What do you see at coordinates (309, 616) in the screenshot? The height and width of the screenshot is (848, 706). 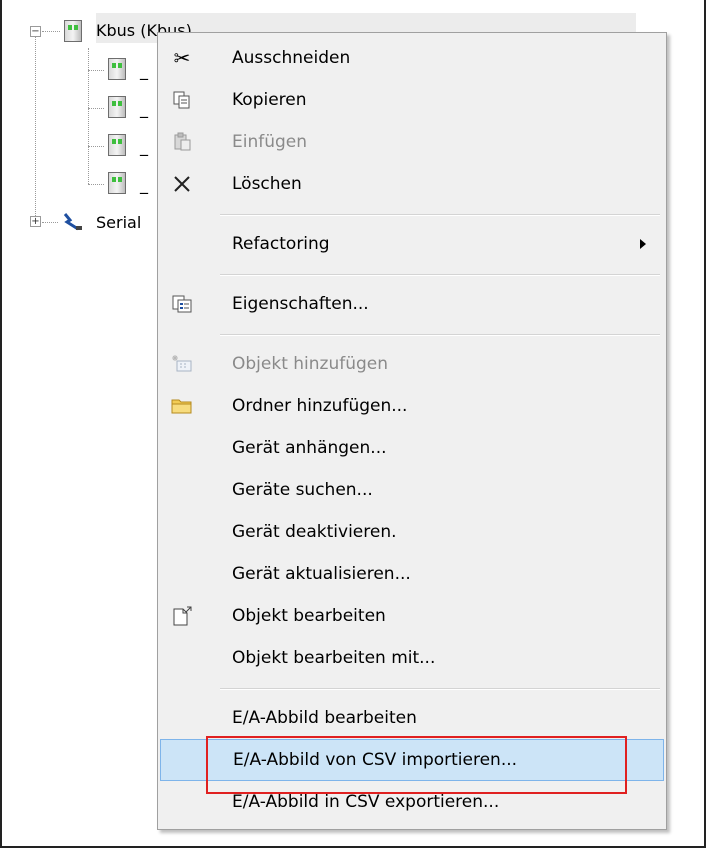 I see `menu-item-label: Objekt bearbeiten` at bounding box center [309, 616].